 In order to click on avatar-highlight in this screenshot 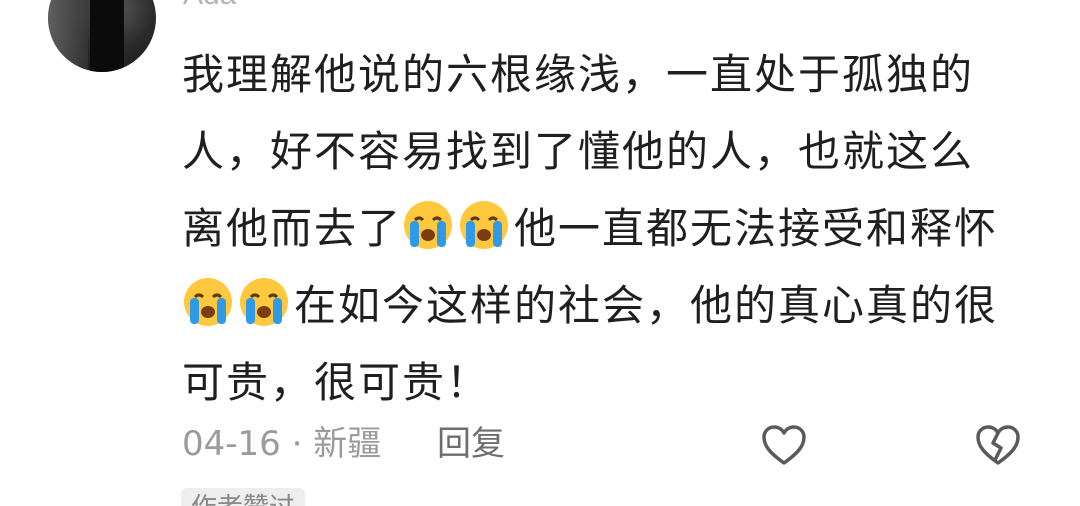, I will do `click(68, 36)`.